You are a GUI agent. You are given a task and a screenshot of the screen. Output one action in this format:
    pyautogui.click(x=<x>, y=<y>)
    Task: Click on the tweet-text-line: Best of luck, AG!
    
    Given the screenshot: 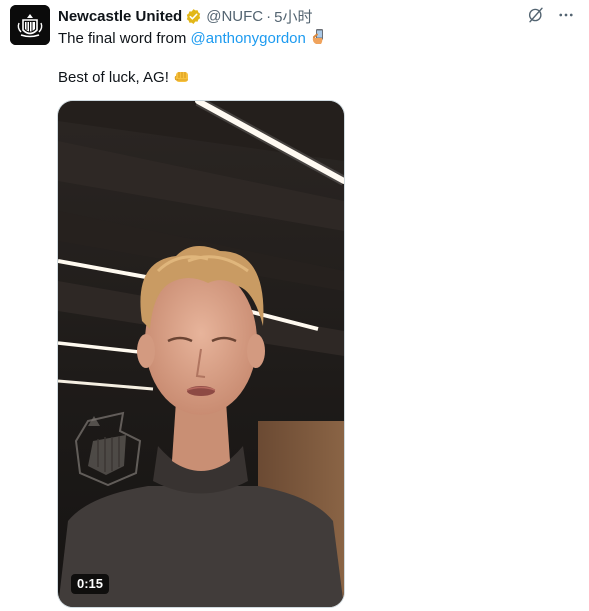 What is the action you would take?
    pyautogui.click(x=124, y=79)
    